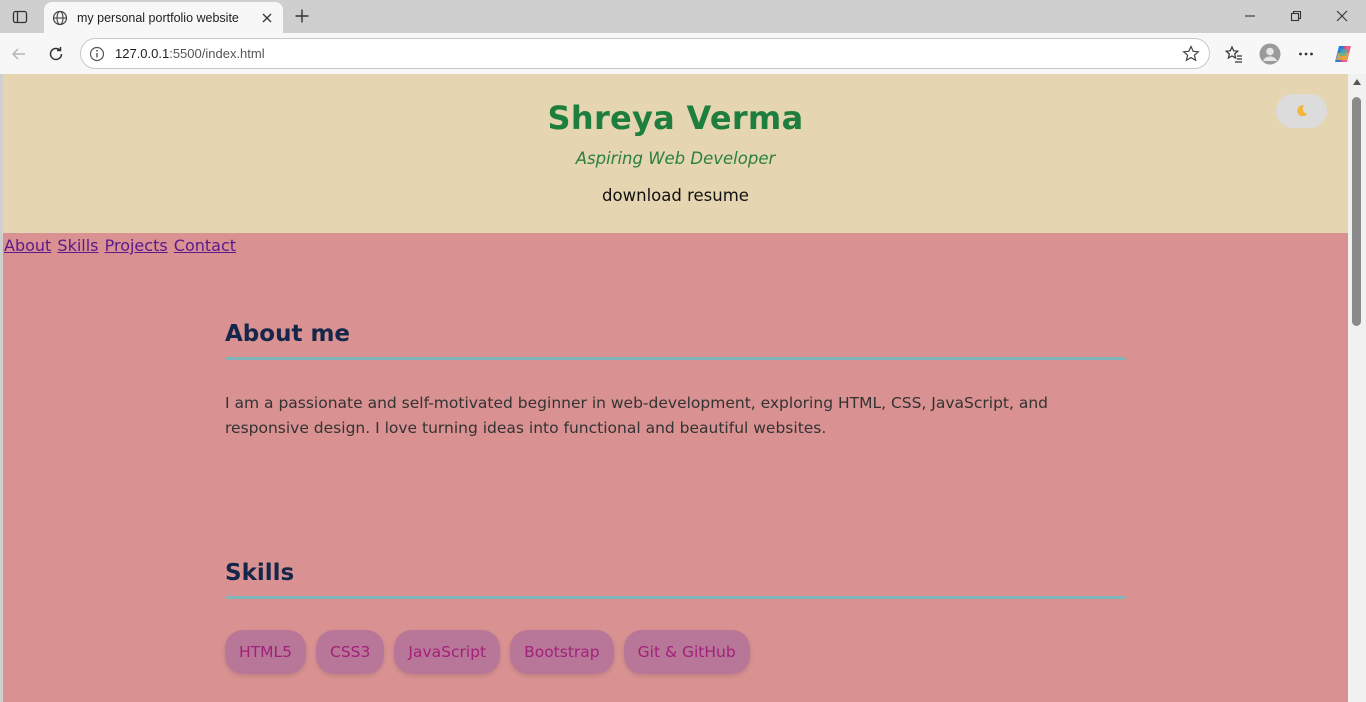  I want to click on theme-toggle-button, so click(1301, 111).